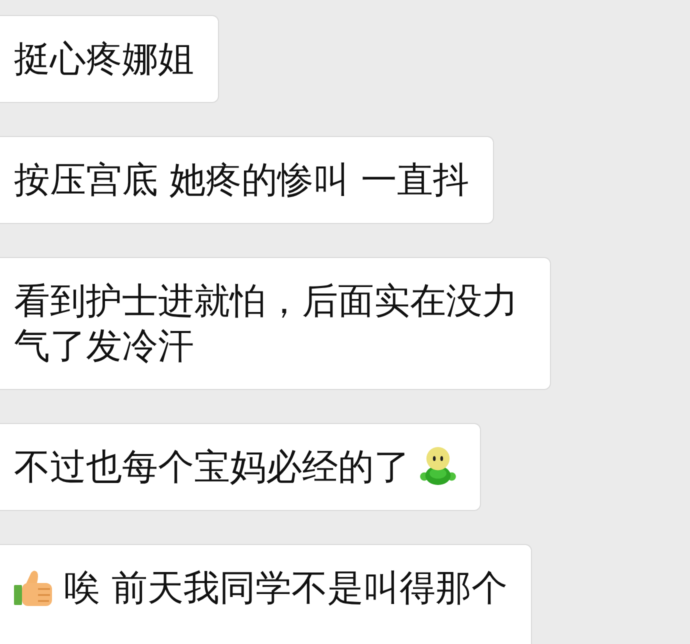 Image resolution: width=690 pixels, height=644 pixels. I want to click on message-text: 不过也每个宝妈必经的了, so click(212, 467).